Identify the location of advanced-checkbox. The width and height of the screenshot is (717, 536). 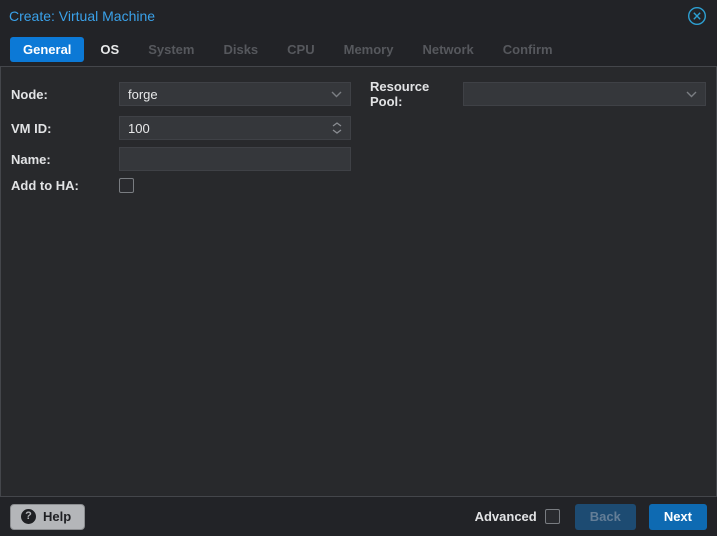
(552, 516).